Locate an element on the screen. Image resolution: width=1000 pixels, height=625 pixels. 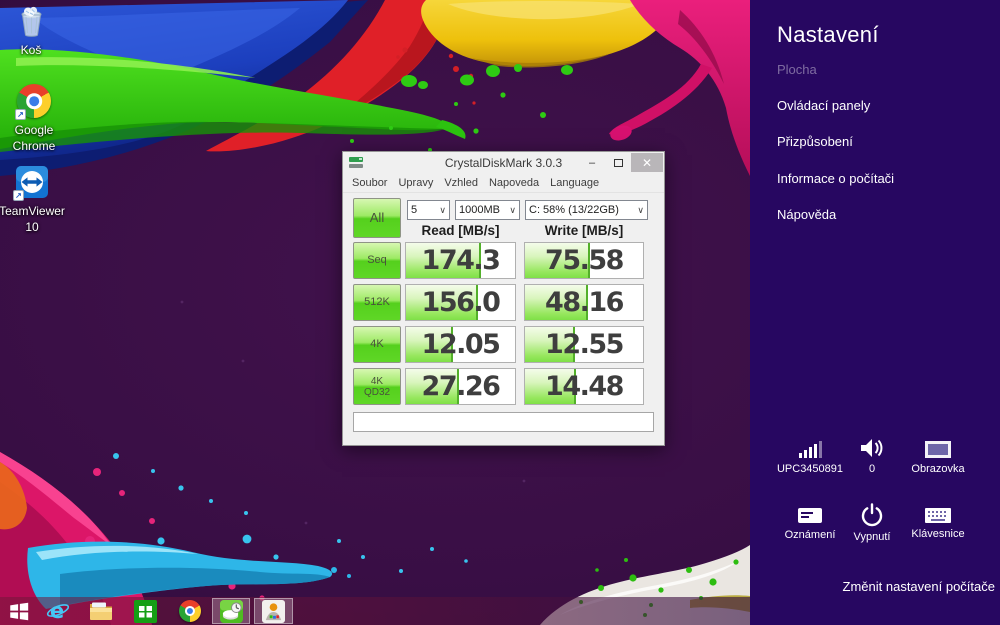
minimize-button: – is located at coordinates (592, 162).